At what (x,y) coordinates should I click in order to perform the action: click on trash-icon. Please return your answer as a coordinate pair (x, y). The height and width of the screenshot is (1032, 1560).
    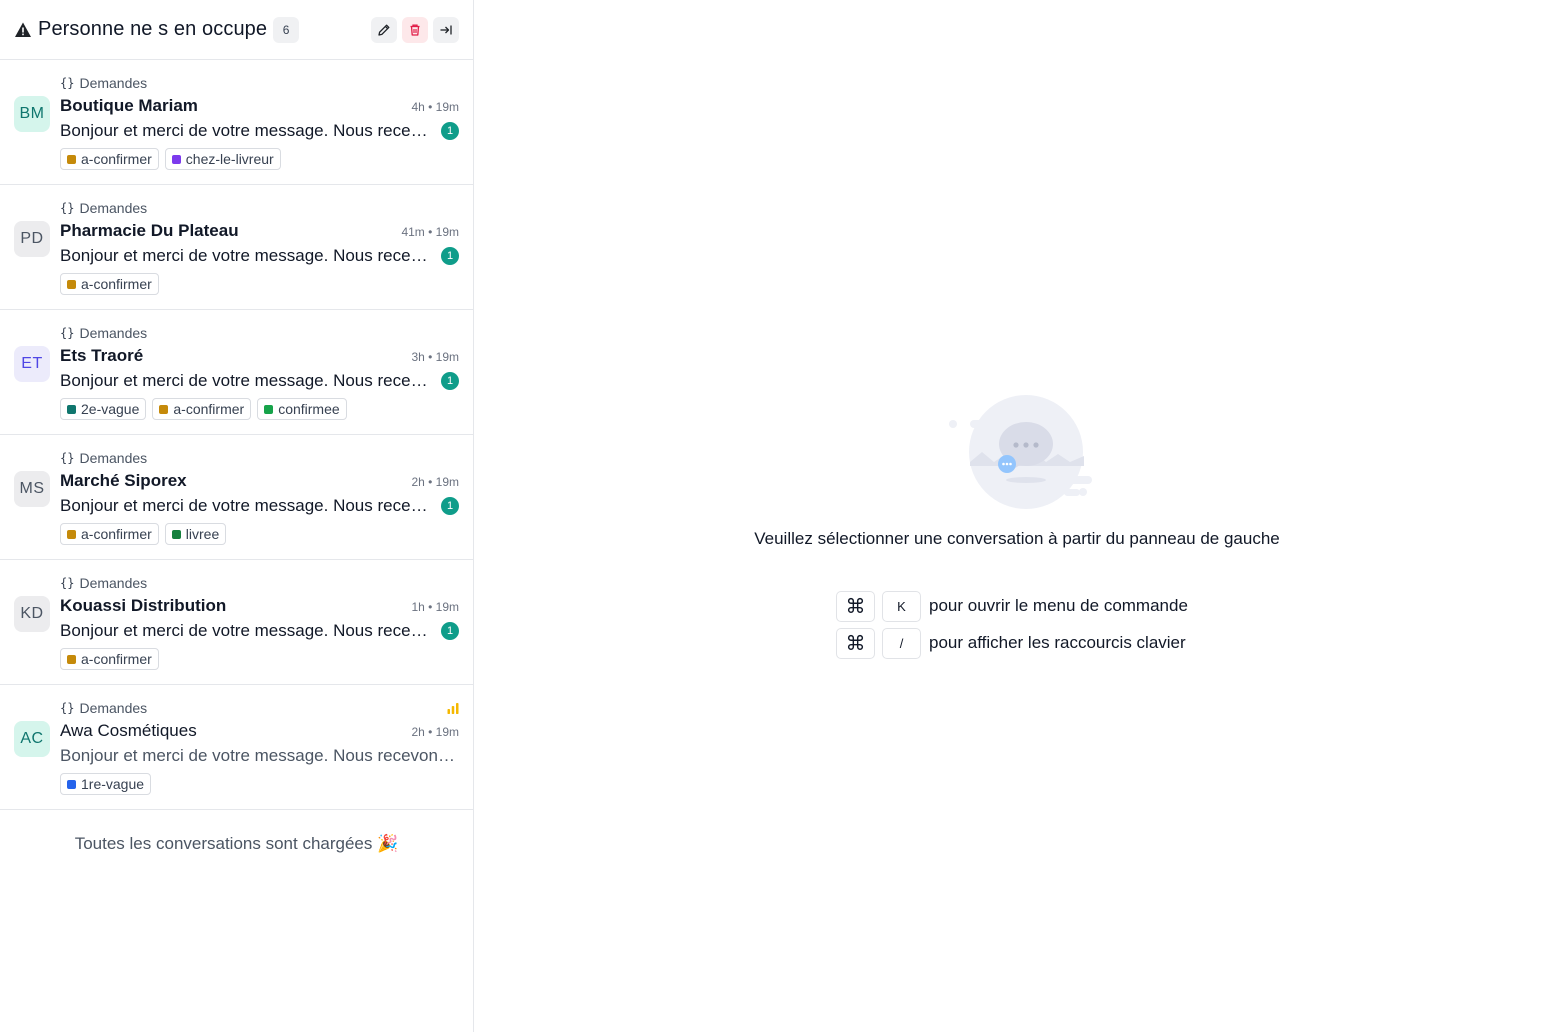
    Looking at the image, I should click on (415, 30).